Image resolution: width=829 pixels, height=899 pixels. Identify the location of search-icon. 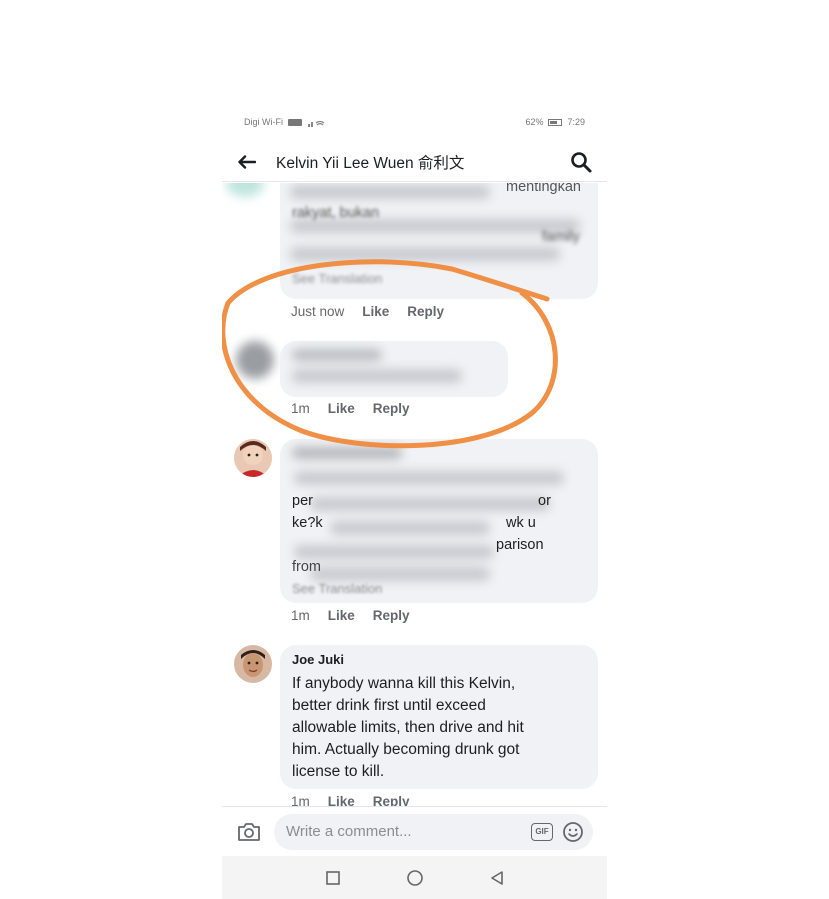
(581, 162).